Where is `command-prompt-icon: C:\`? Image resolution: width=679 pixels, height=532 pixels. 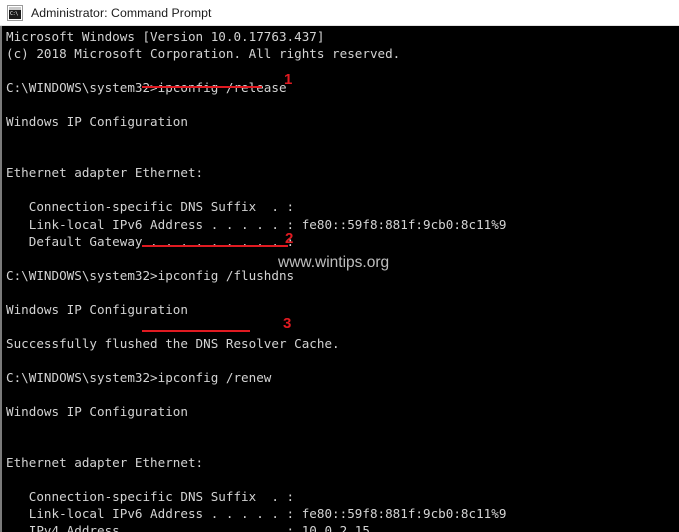
command-prompt-icon: C:\ is located at coordinates (15, 12).